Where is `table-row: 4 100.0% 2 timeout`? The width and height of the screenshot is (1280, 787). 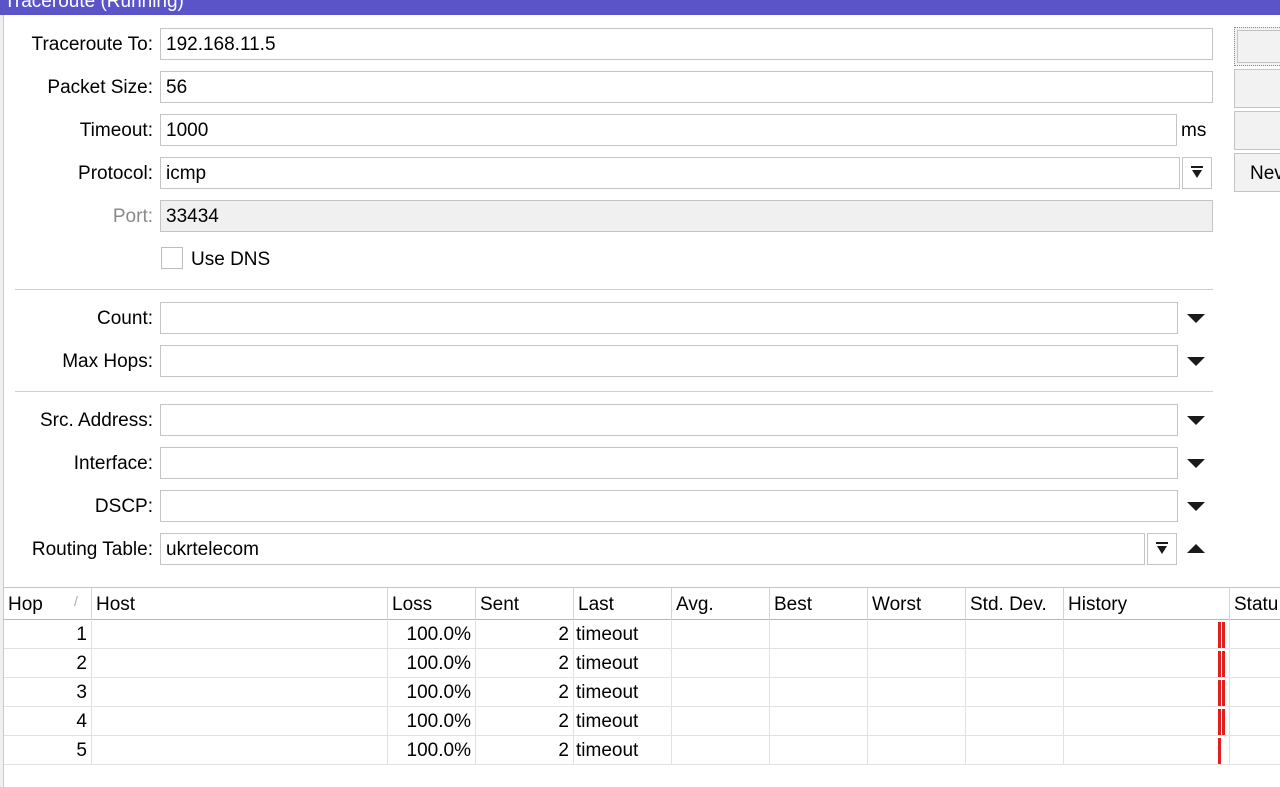 table-row: 4 100.0% 2 timeout is located at coordinates (642, 721).